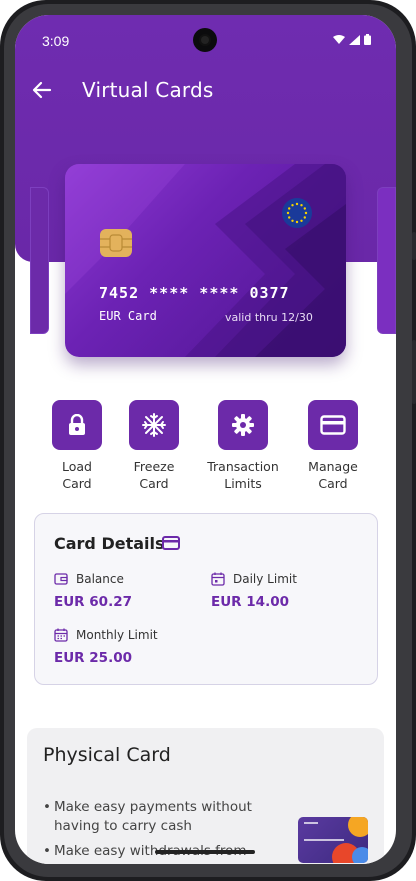 The height and width of the screenshot is (881, 416). What do you see at coordinates (56, 41) in the screenshot?
I see `status-time: 3:09` at bounding box center [56, 41].